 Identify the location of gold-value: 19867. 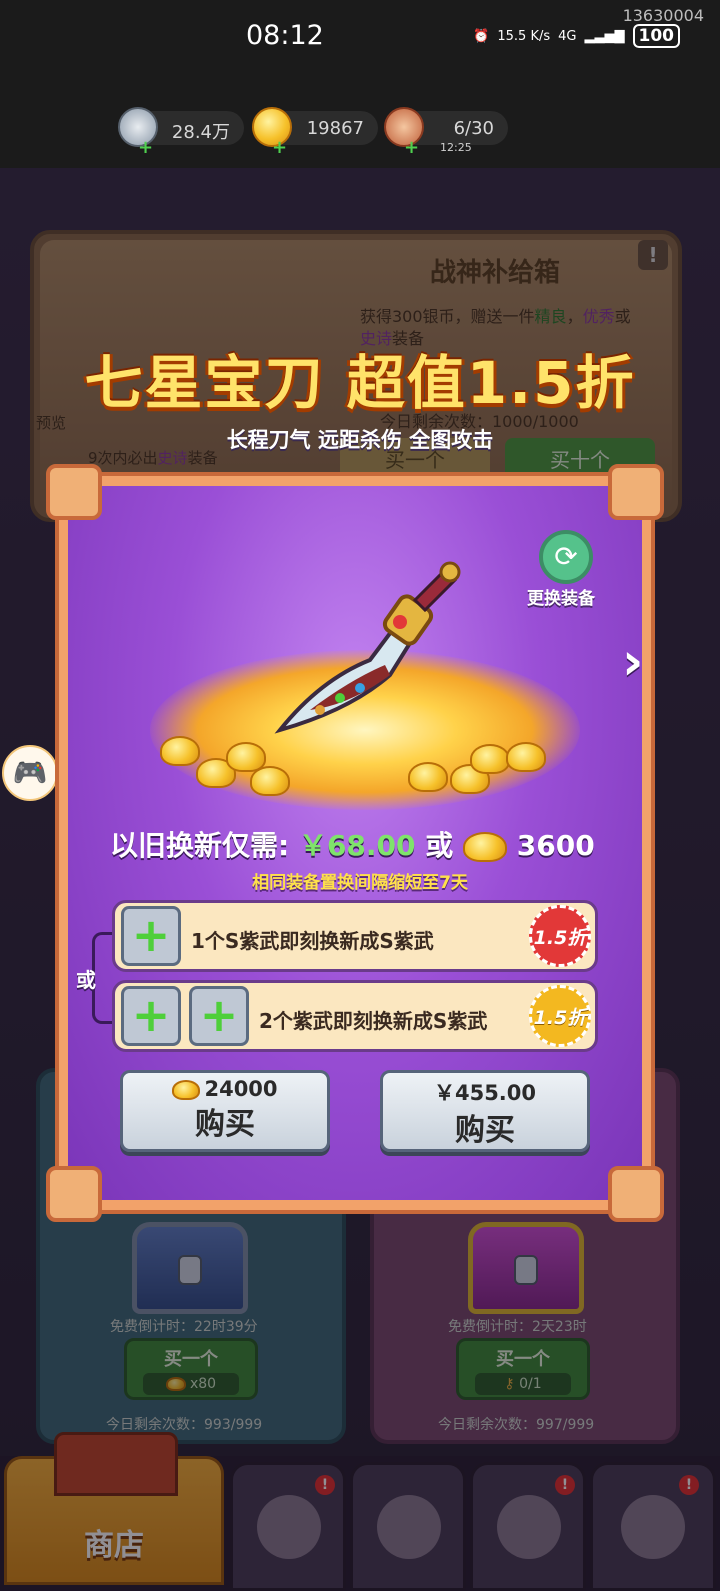
(335, 128).